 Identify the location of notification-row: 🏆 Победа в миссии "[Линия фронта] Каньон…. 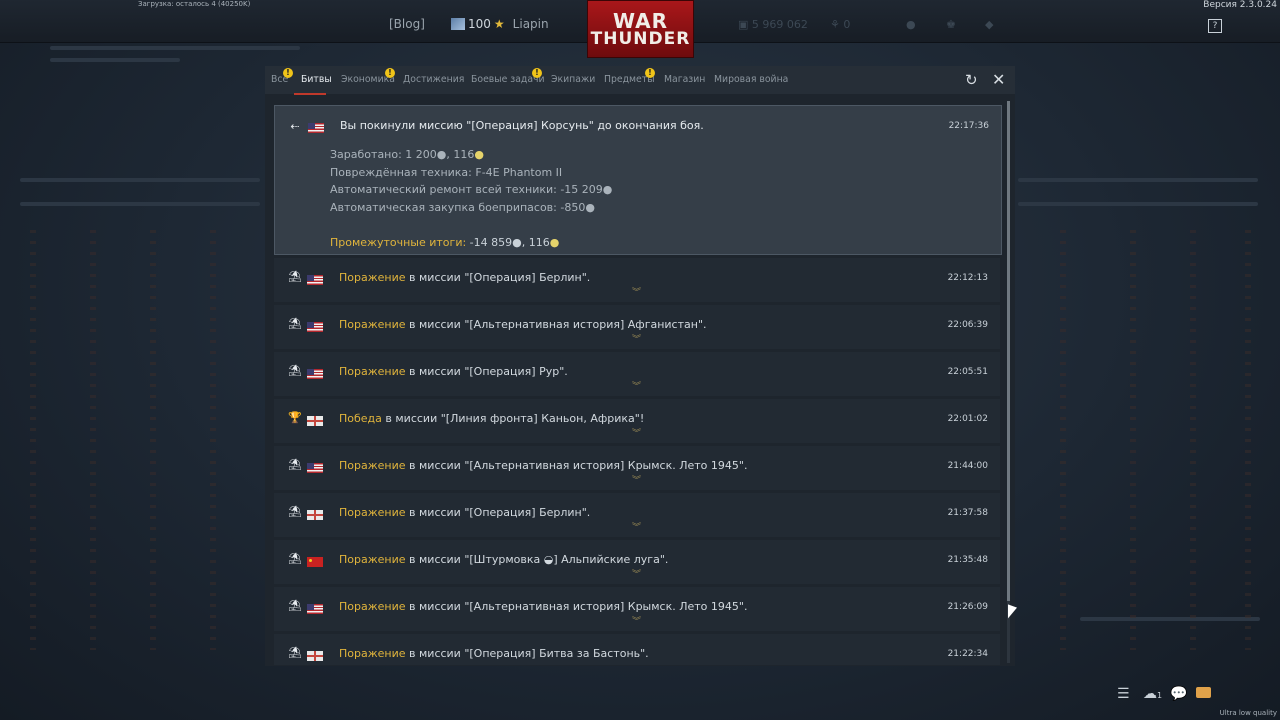
(637, 421).